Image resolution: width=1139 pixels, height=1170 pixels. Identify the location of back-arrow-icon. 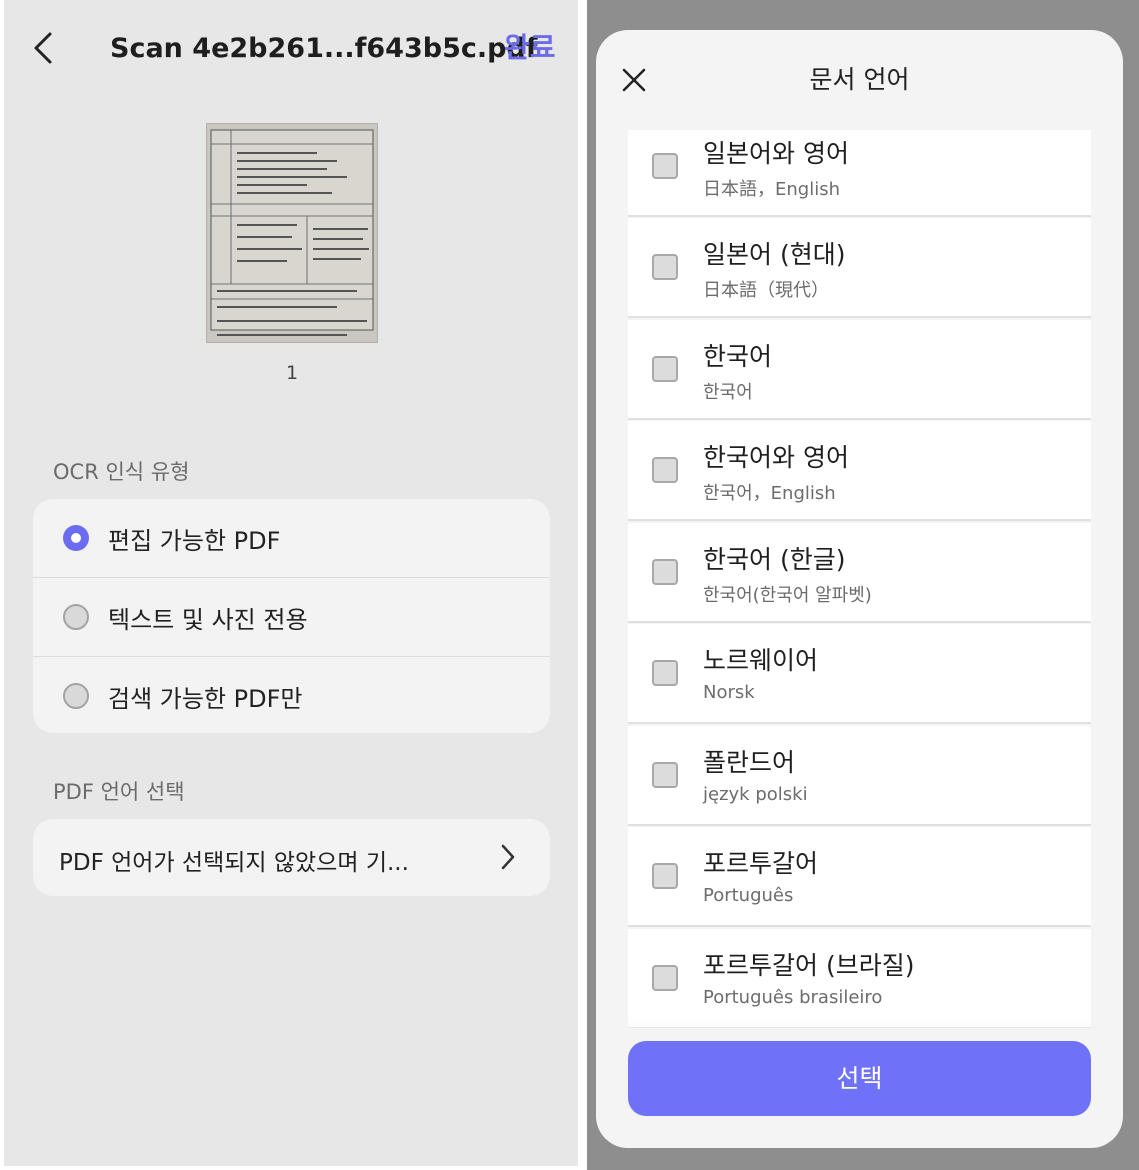
(45, 48).